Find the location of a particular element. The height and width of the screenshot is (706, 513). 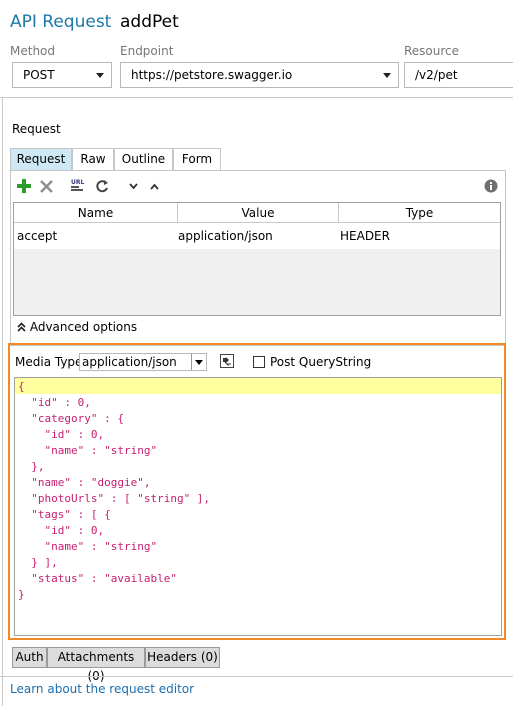

code-line: "category" : { is located at coordinates (71, 418).